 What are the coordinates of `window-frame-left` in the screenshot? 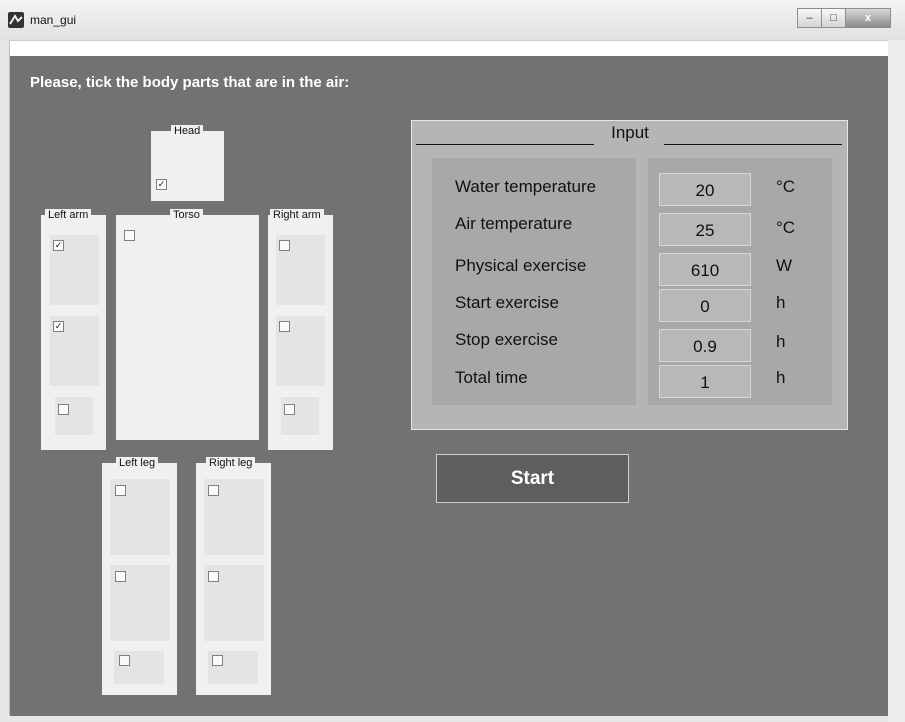 It's located at (5, 381).